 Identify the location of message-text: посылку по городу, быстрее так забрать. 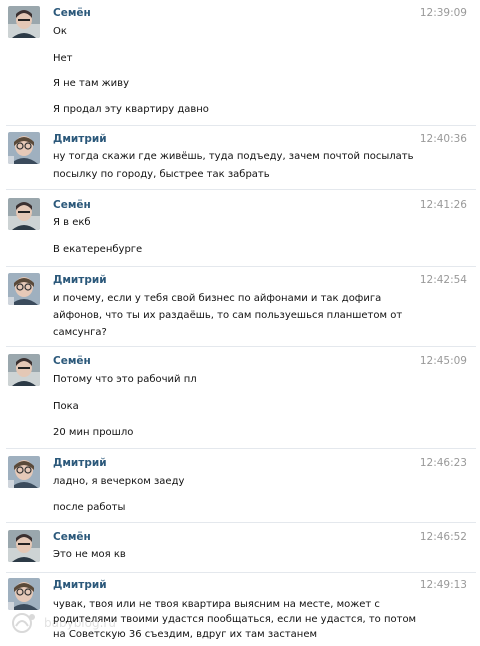
(161, 174).